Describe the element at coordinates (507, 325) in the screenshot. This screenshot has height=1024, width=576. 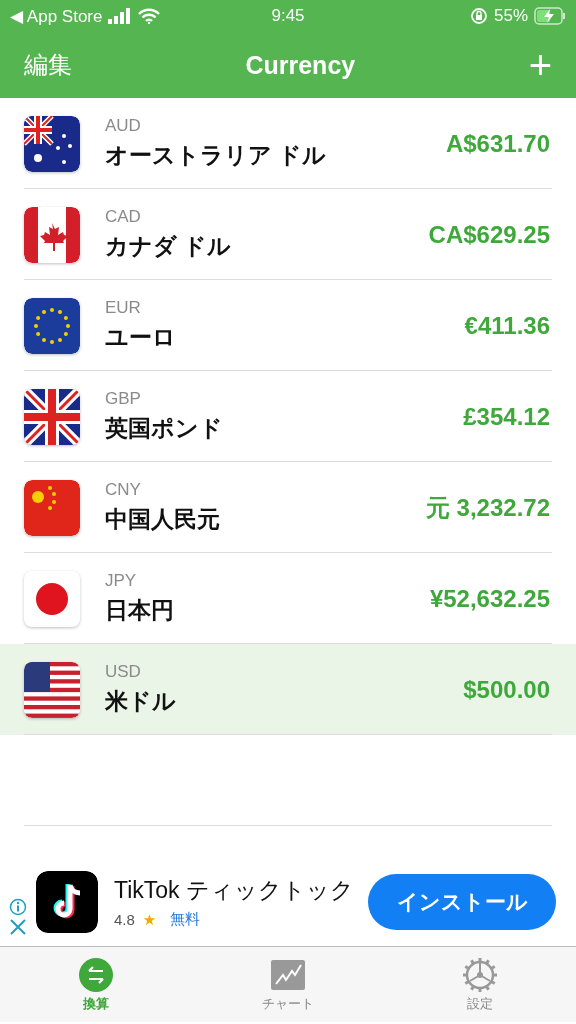
I see `currency-amount: €411.36` at that location.